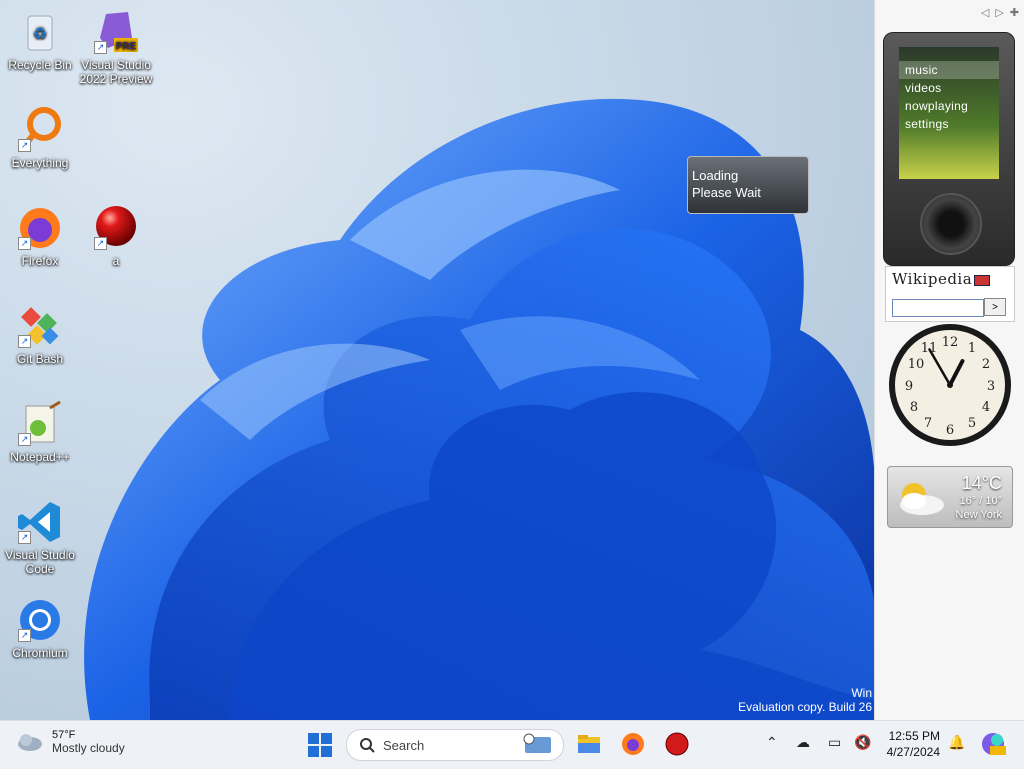 This screenshot has width=1024, height=769. I want to click on recycle-bin-icon: ♻, so click(40, 32).